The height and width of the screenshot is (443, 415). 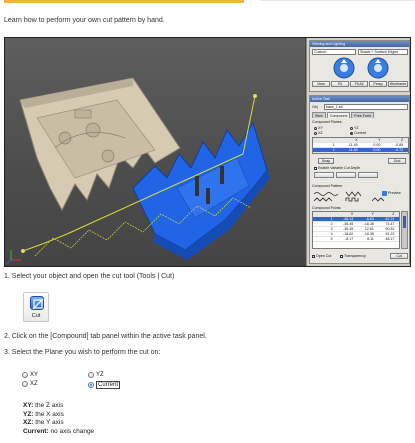 What do you see at coordinates (91, 375) in the screenshot?
I see `radio-yz-circle` at bounding box center [91, 375].